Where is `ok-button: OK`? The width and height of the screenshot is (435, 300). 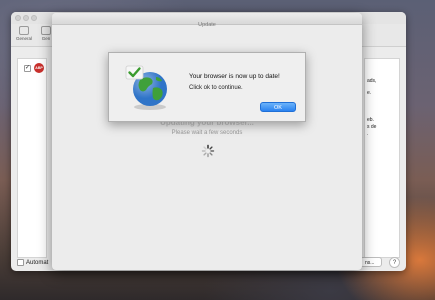
ok-button: OK is located at coordinates (278, 107).